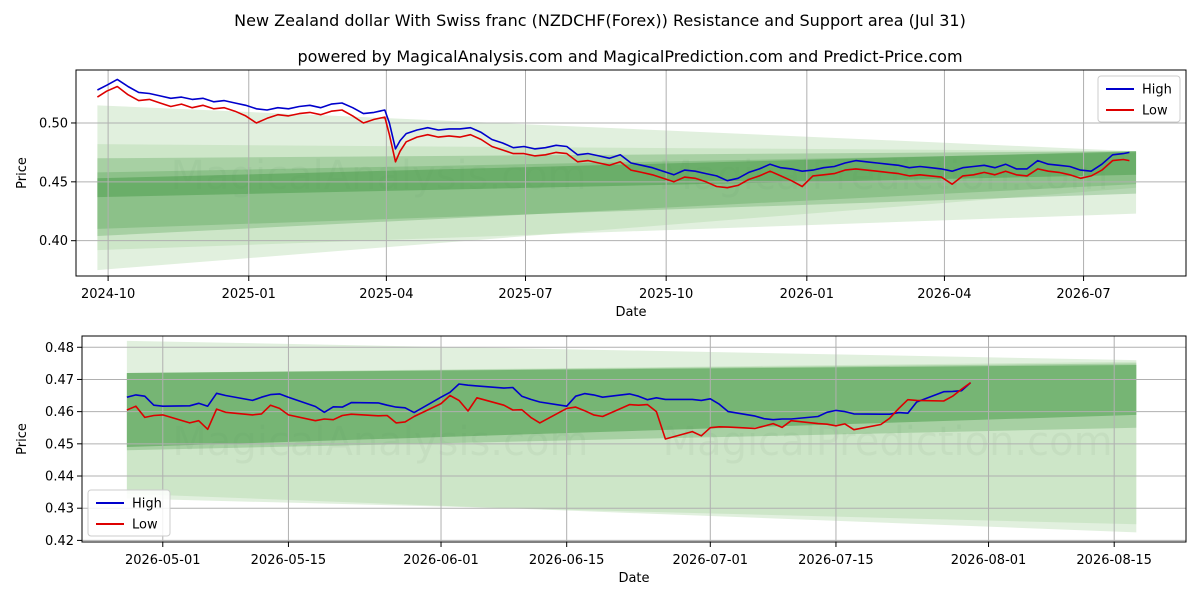  Describe the element at coordinates (567, 560) in the screenshot. I see `x-tick-label: 2026-06-15` at that location.